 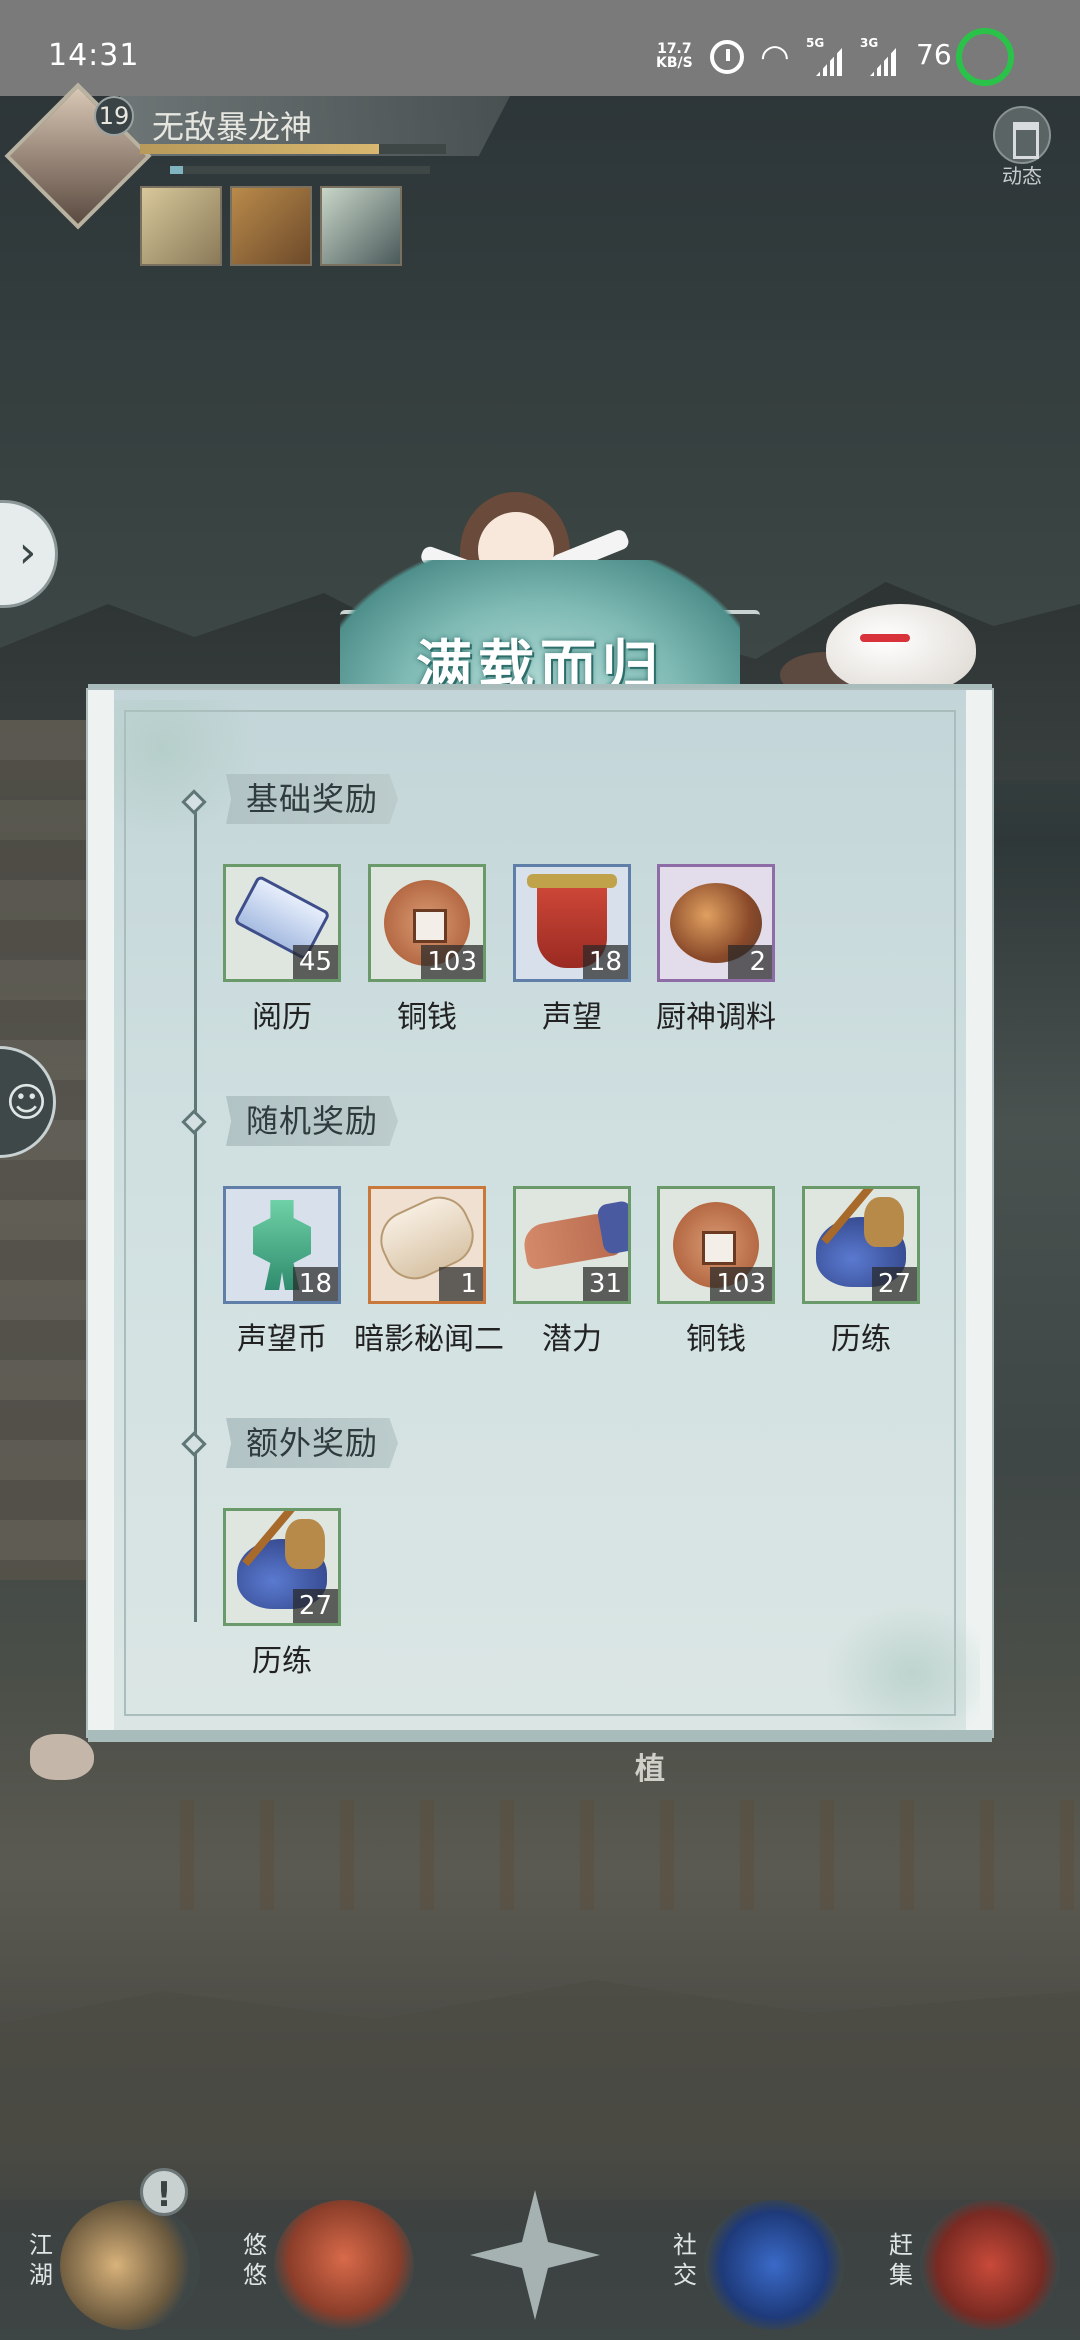 I want to click on field-fence, so click(x=630, y=1855).